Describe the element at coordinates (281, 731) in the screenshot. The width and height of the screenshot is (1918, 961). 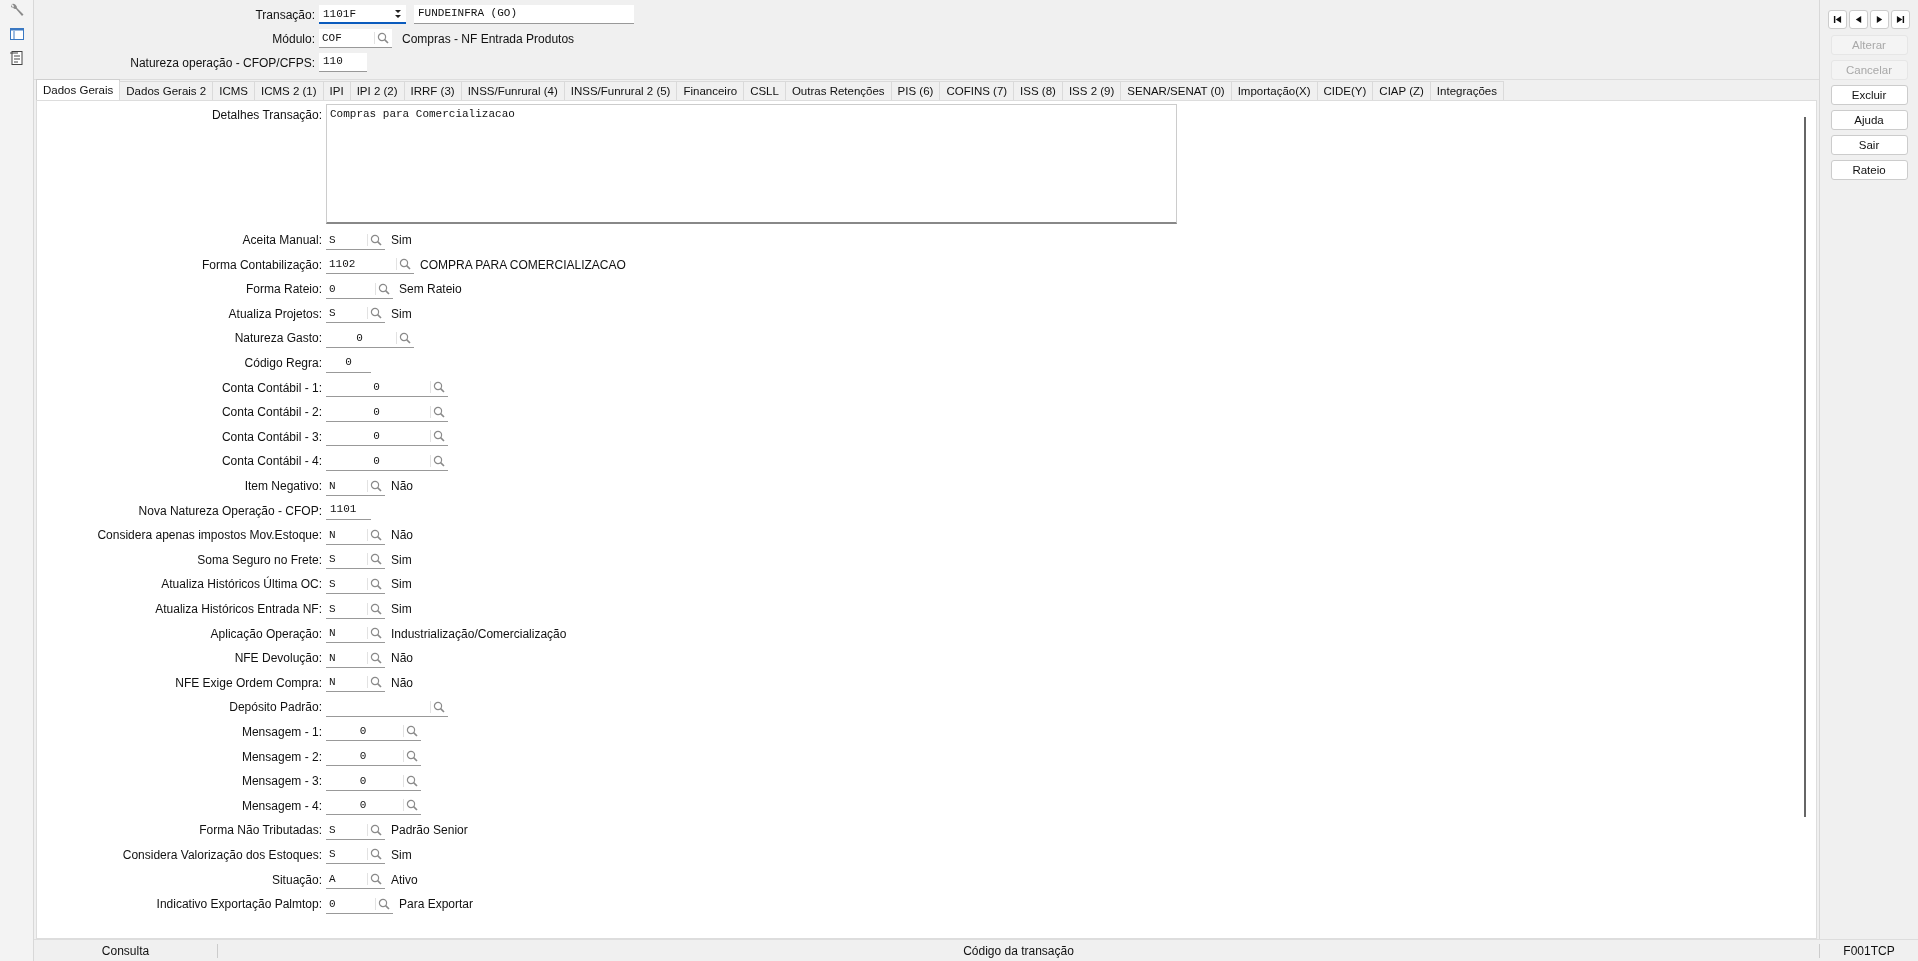
I see `field-label: Mensagem - 1:` at that location.